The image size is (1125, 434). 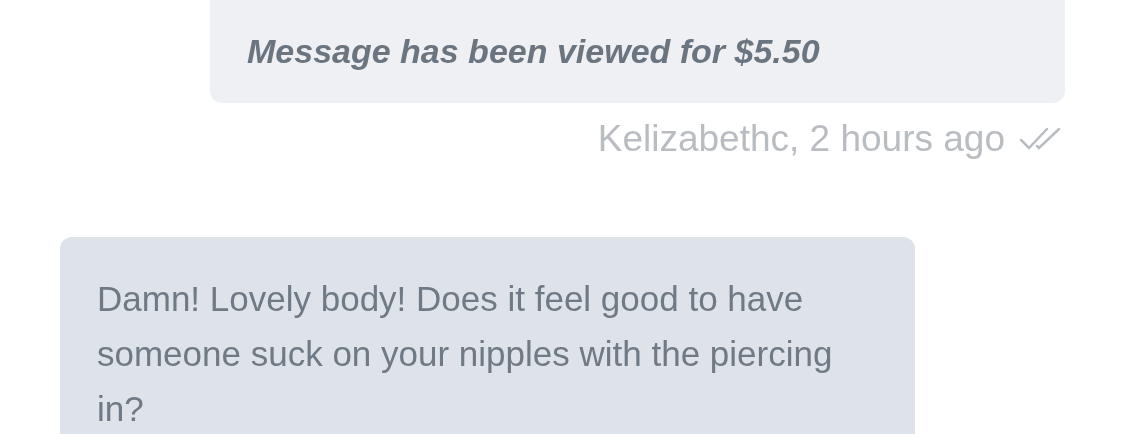 What do you see at coordinates (533, 51) in the screenshot?
I see `viewed-notice: Message has been viewed for $5.50` at bounding box center [533, 51].